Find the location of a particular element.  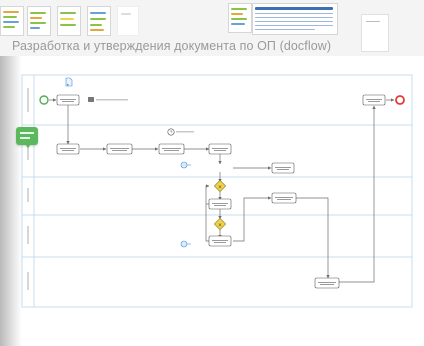

tag-icon is located at coordinates (27, 137).